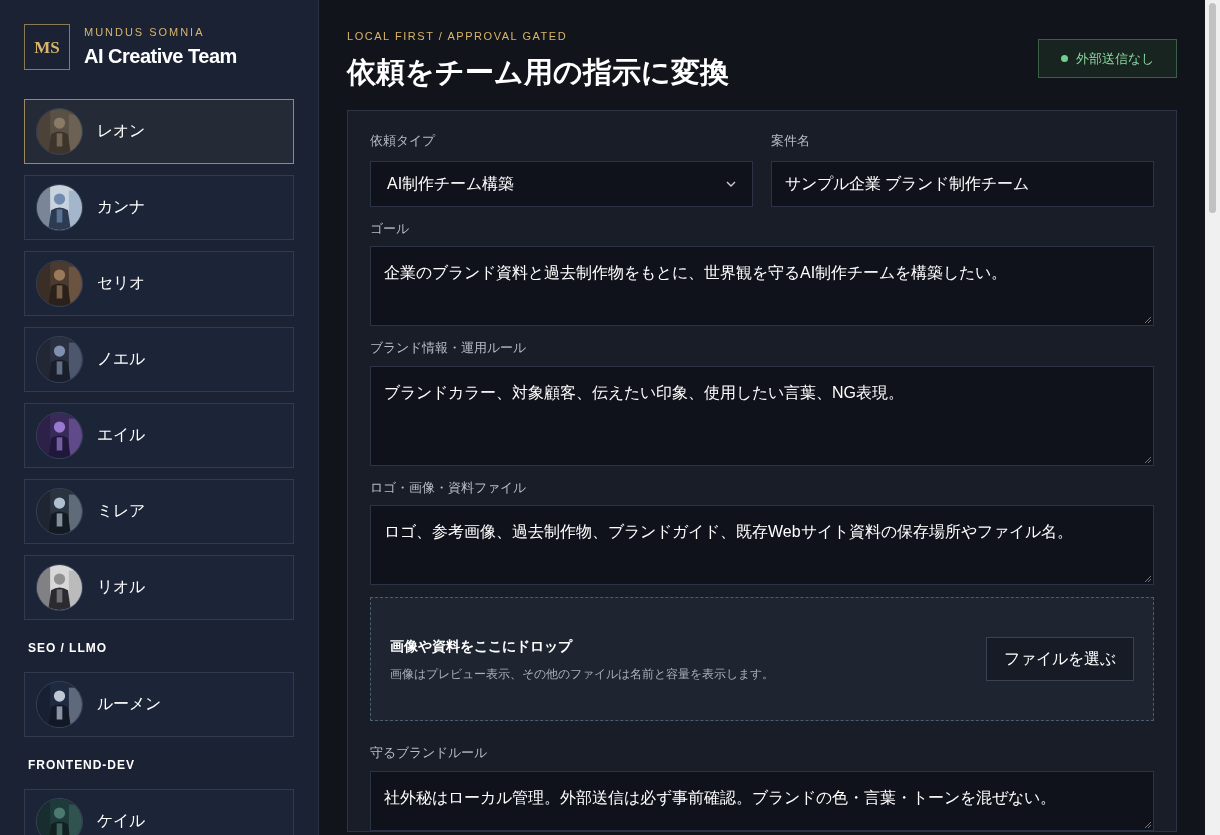 Image resolution: width=1220 pixels, height=835 pixels. Describe the element at coordinates (448, 487) in the screenshot. I see `field-label: ロゴ・画像・資料ファイル` at that location.